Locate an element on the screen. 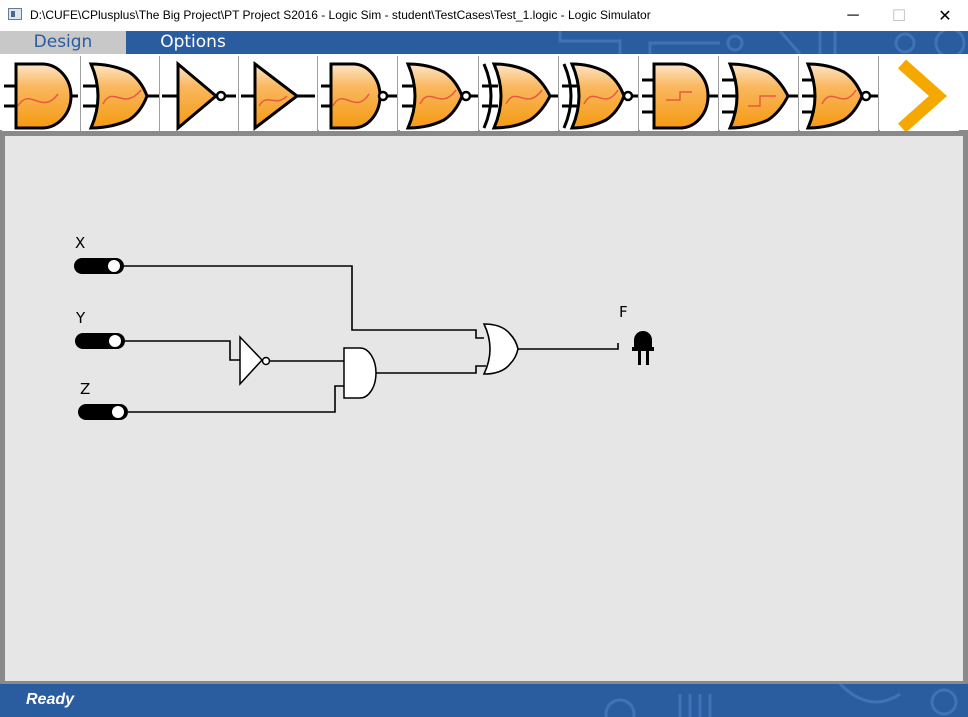 Image resolution: width=968 pixels, height=717 pixels. tab-options: Options is located at coordinates (193, 42).